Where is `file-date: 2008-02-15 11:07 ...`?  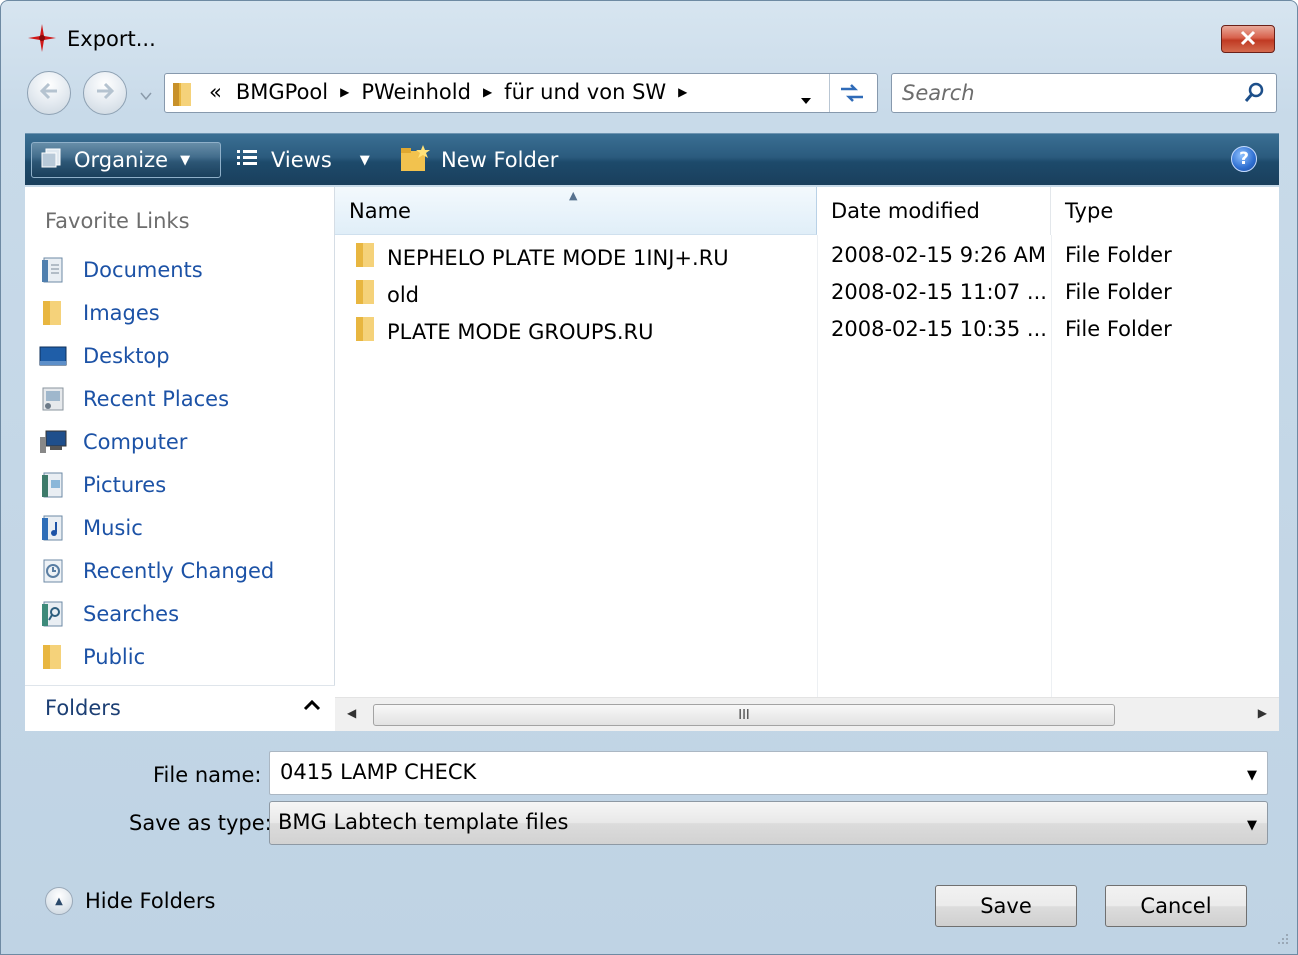 file-date: 2008-02-15 11:07 ... is located at coordinates (939, 292).